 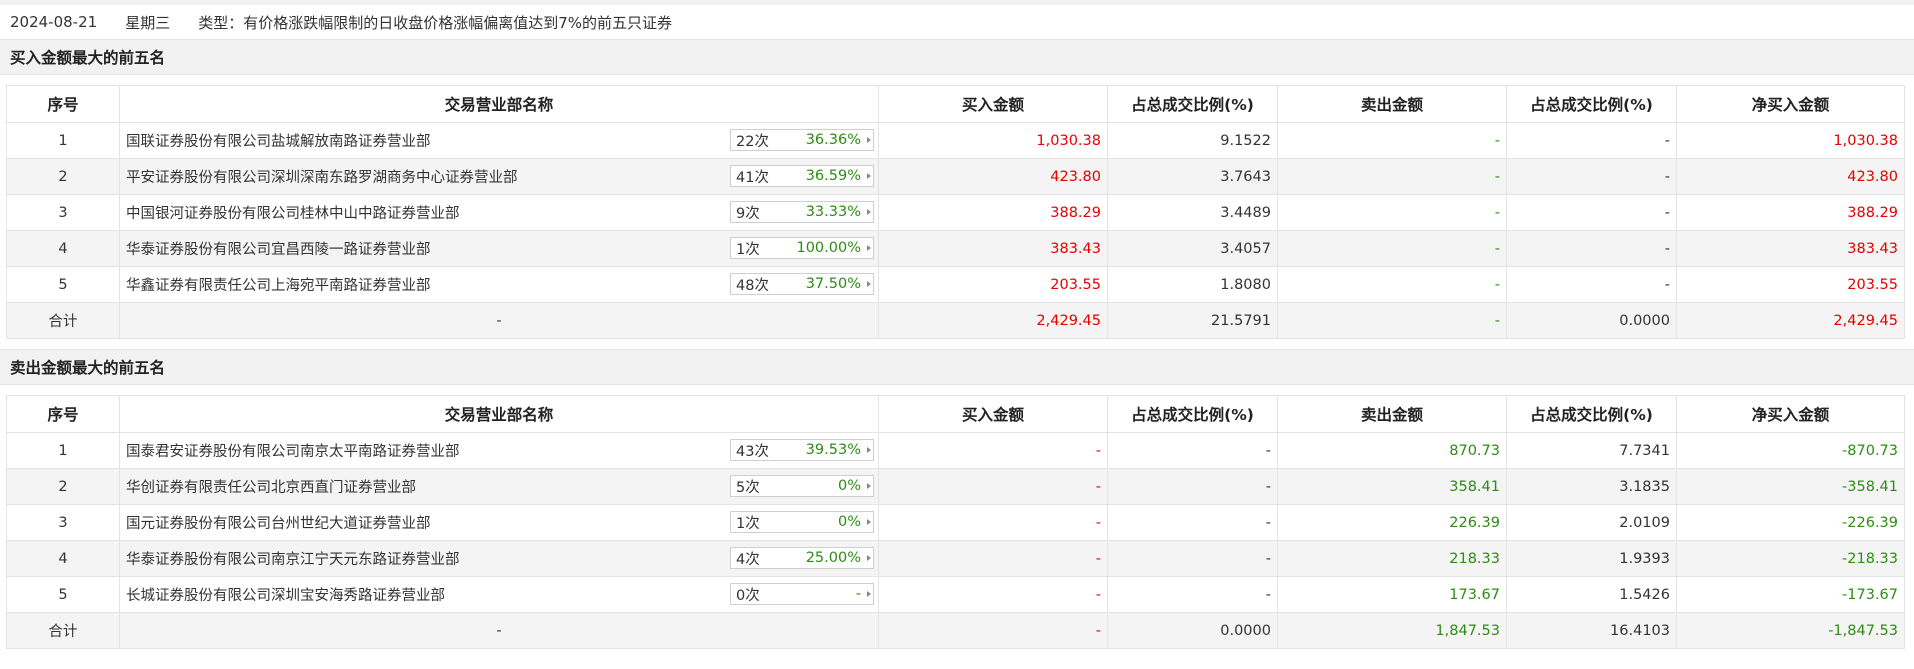 I want to click on branch-history-badge: 1次 100.00%, so click(x=802, y=248).